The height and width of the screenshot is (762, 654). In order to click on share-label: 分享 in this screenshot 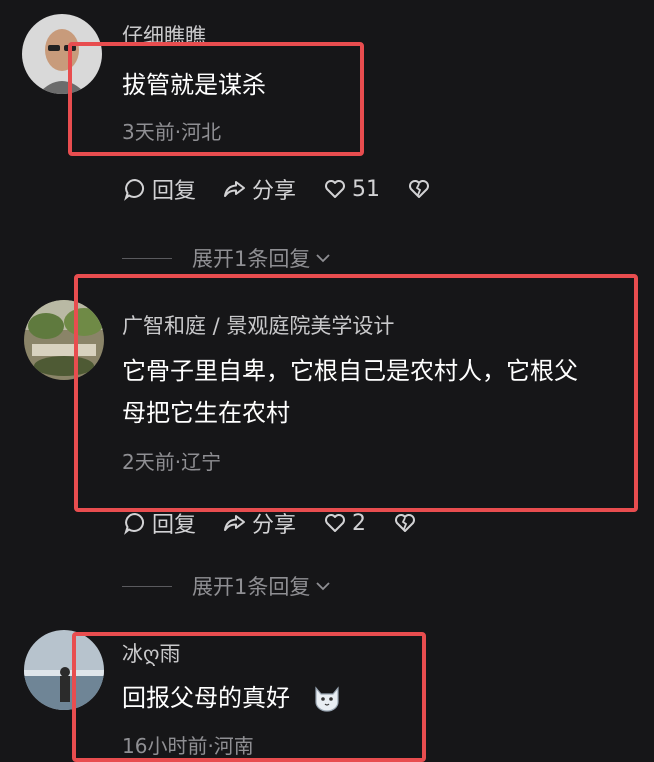, I will do `click(274, 191)`.